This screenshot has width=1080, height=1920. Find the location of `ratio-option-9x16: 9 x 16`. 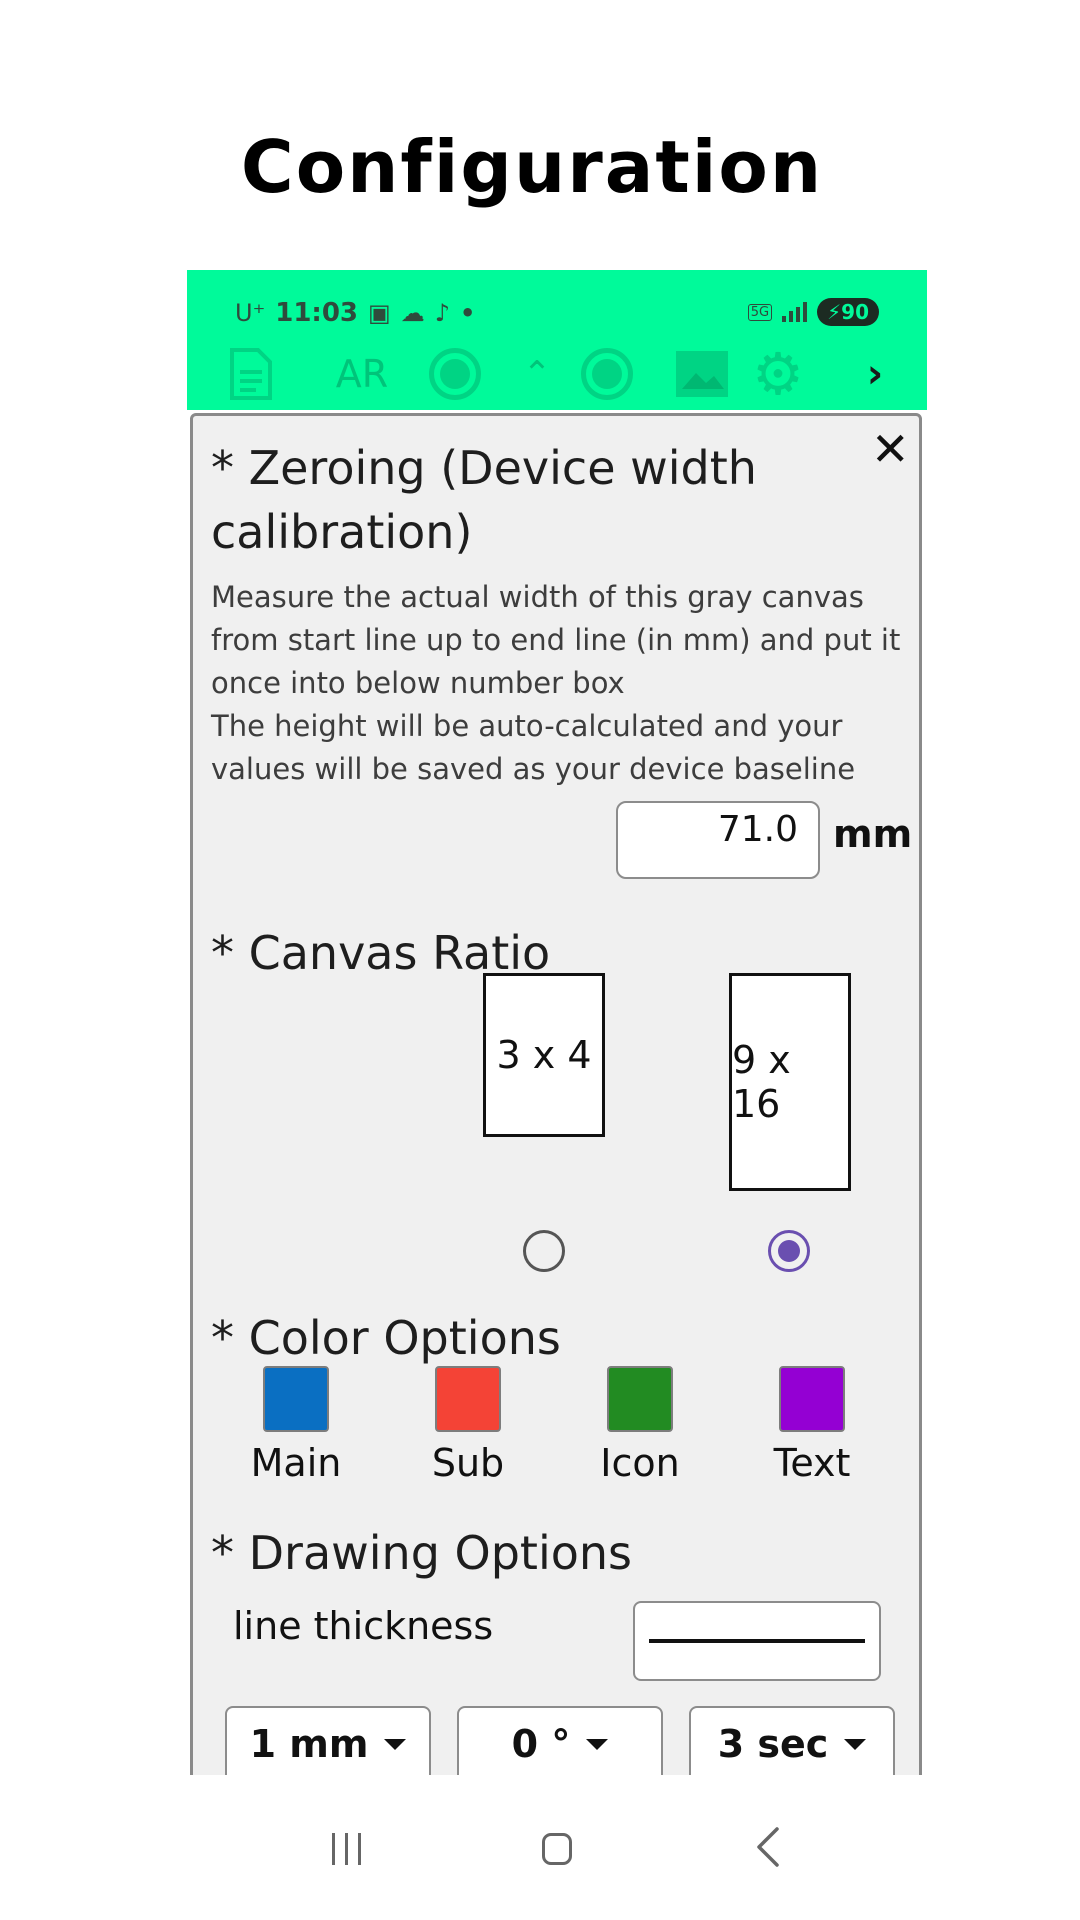

ratio-option-9x16: 9 x 16 is located at coordinates (790, 1082).